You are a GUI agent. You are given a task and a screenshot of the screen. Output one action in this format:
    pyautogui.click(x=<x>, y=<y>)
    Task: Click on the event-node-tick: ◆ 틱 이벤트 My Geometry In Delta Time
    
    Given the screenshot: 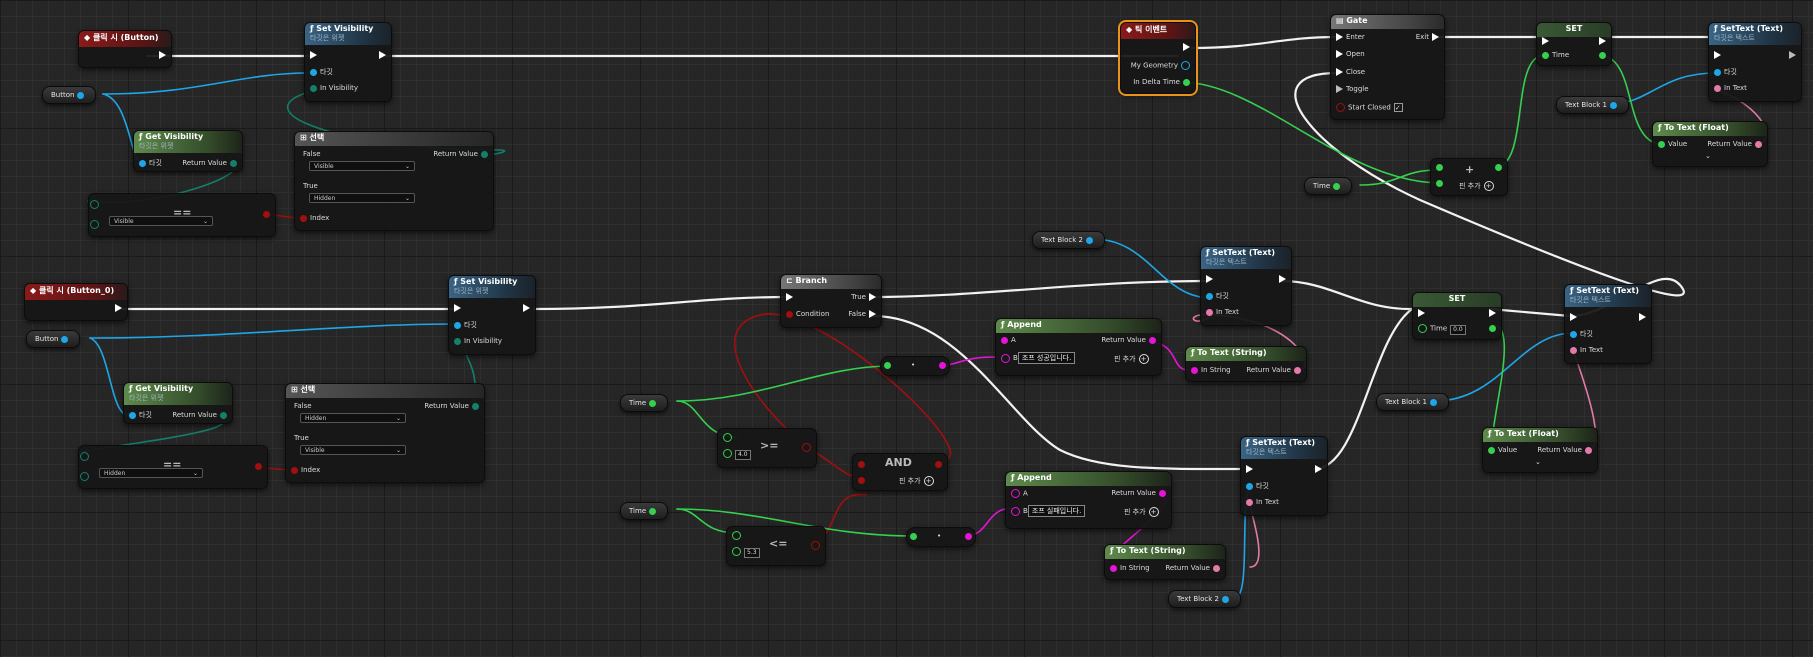 What is the action you would take?
    pyautogui.click(x=1158, y=58)
    